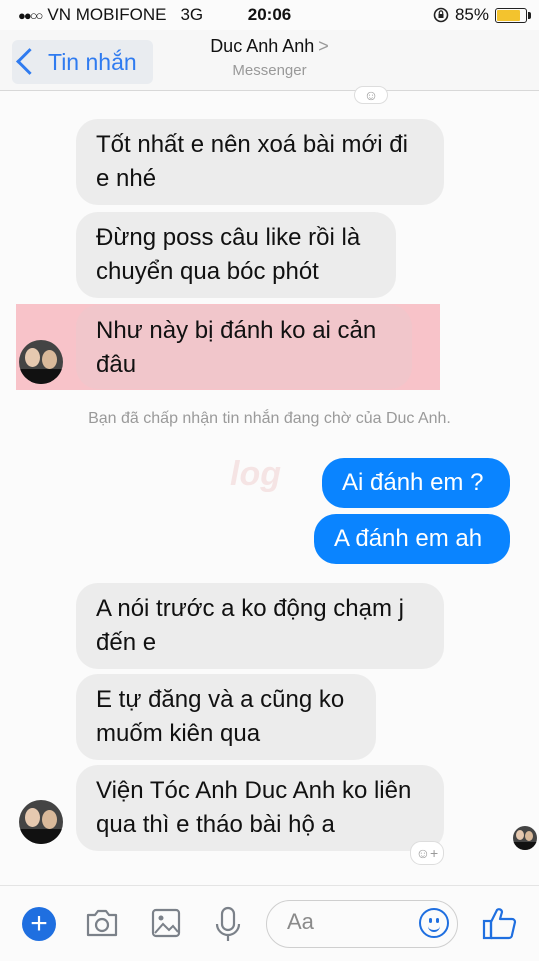  I want to click on message-text: Như này bị đánh ko ai cản đâu, so click(236, 347).